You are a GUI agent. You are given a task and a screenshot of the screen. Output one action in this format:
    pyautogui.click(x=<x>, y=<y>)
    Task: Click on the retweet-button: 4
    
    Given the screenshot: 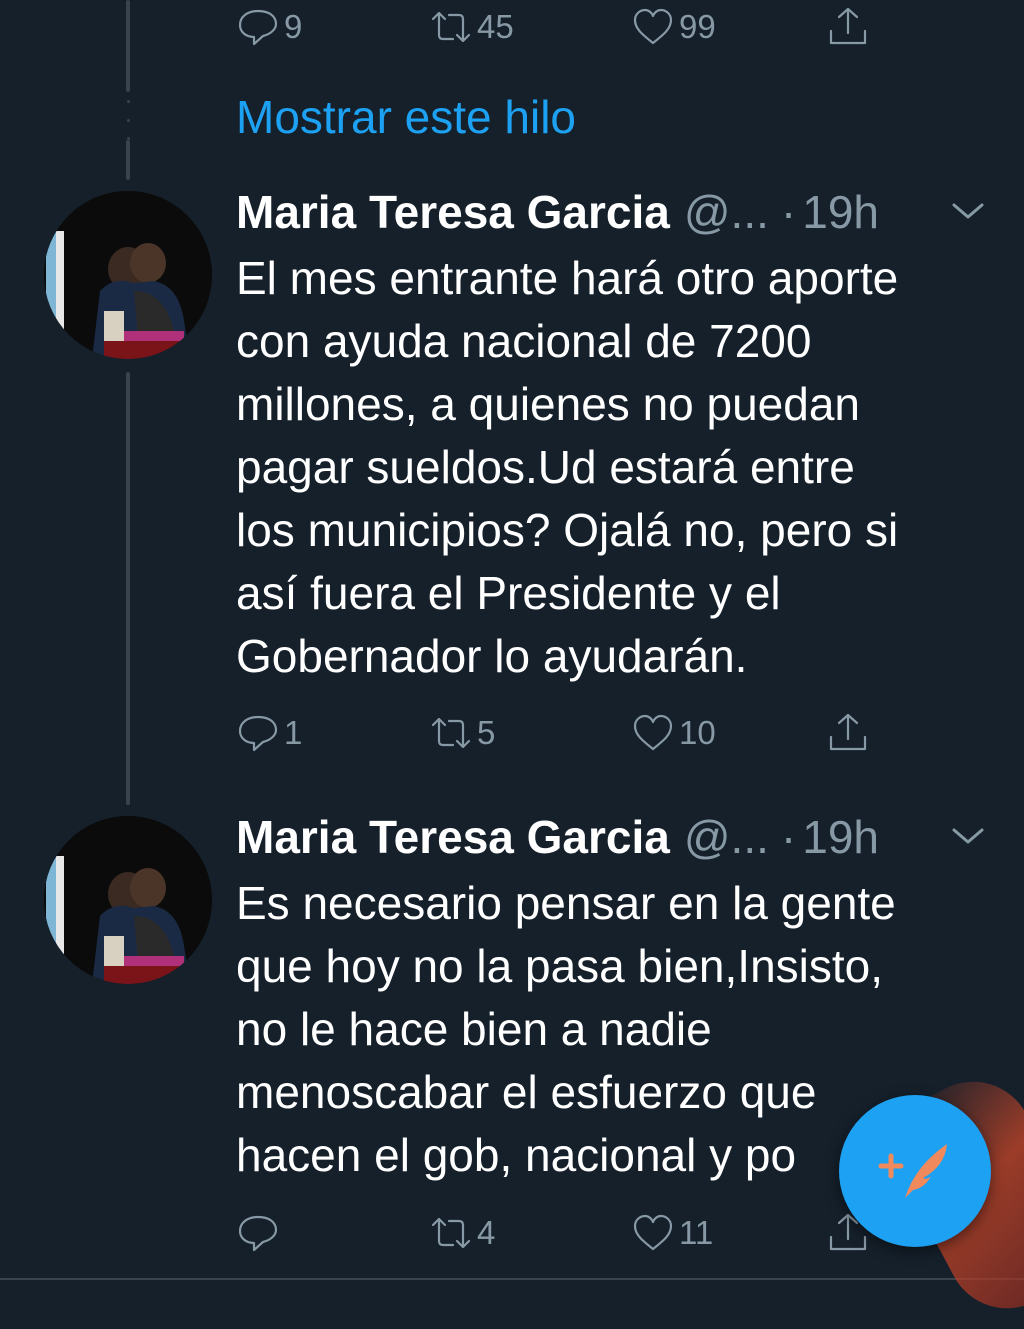 What is the action you would take?
    pyautogui.click(x=462, y=1233)
    